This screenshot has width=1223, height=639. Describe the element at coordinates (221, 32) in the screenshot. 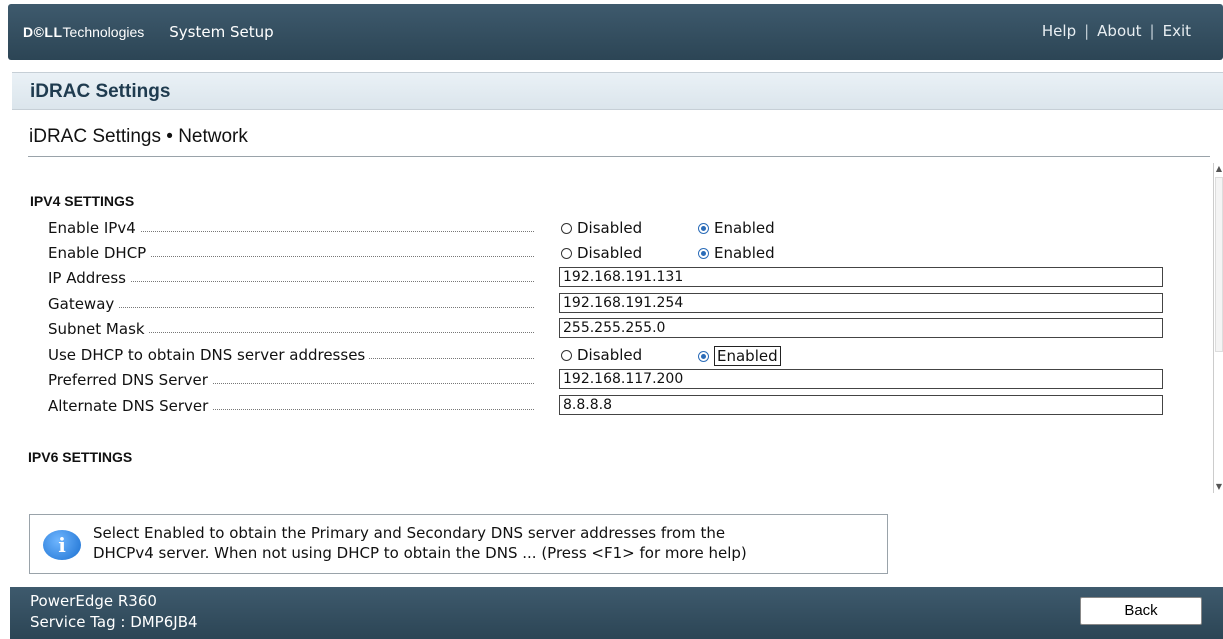

I see `app-title: System Setup` at that location.